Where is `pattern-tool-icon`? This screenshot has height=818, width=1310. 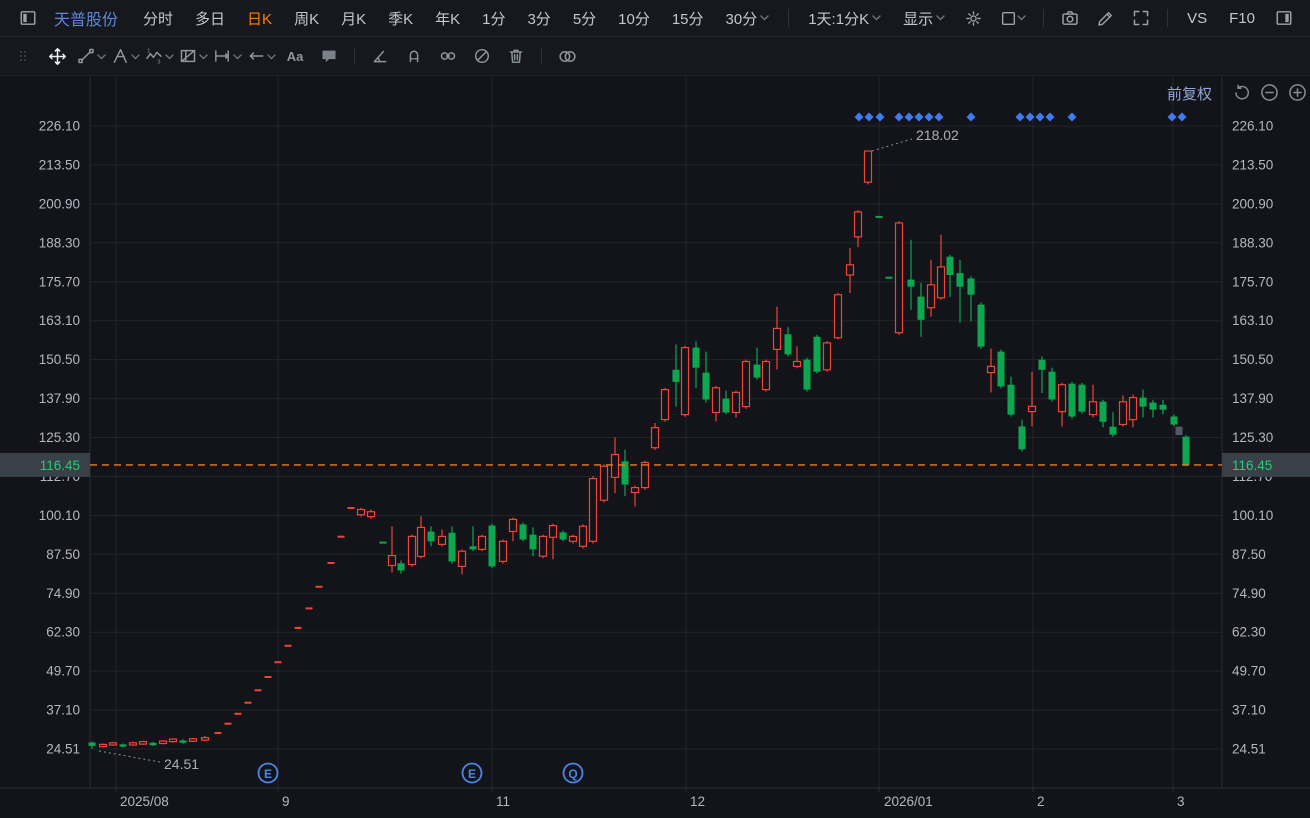 pattern-tool-icon is located at coordinates (193, 56).